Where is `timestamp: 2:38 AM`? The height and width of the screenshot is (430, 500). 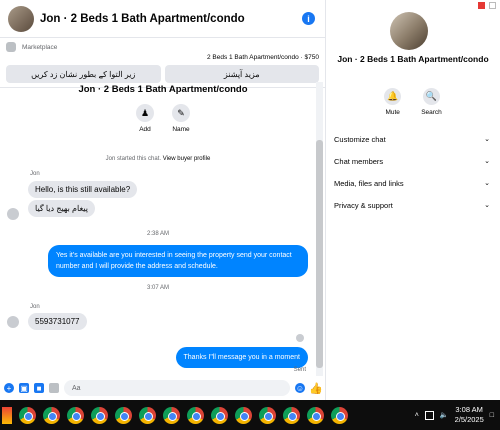 timestamp: 2:38 AM is located at coordinates (157, 234).